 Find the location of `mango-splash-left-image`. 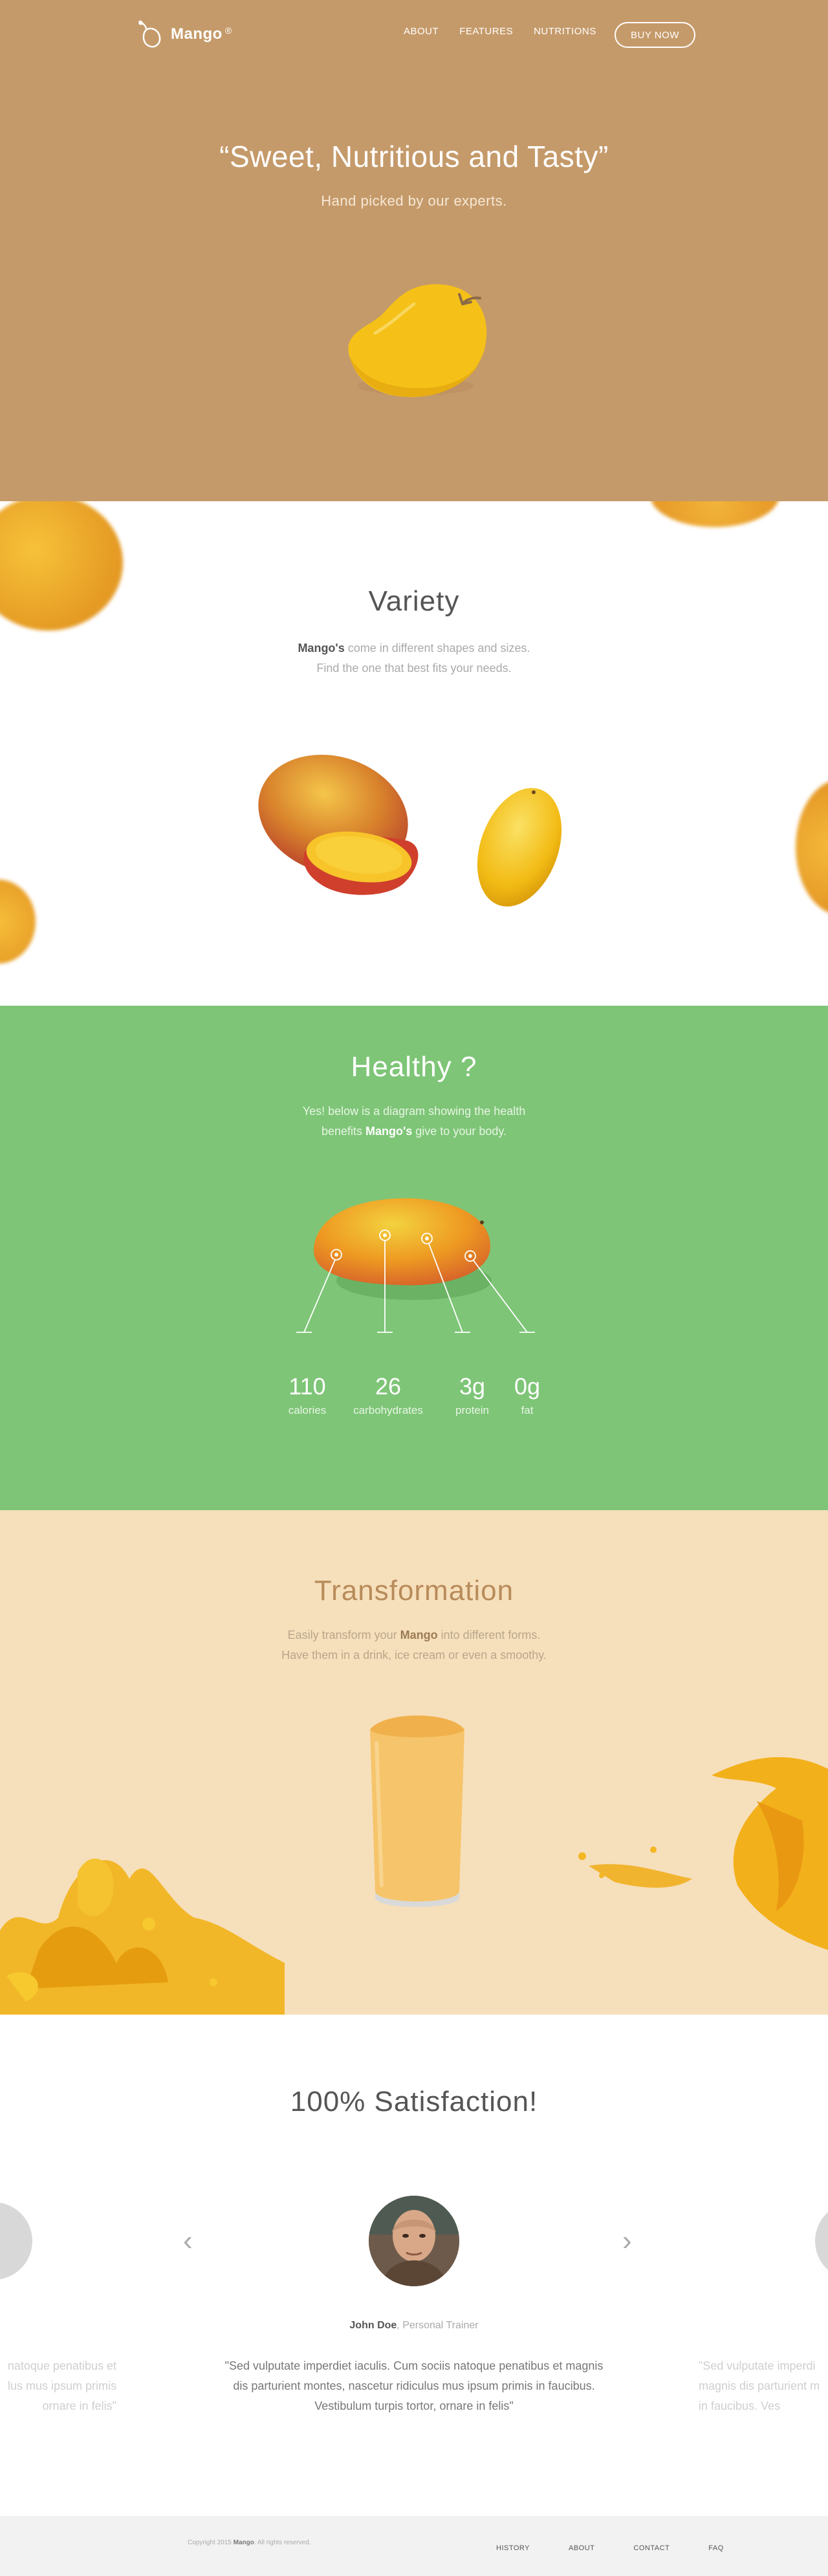

mango-splash-left-image is located at coordinates (142, 1936).